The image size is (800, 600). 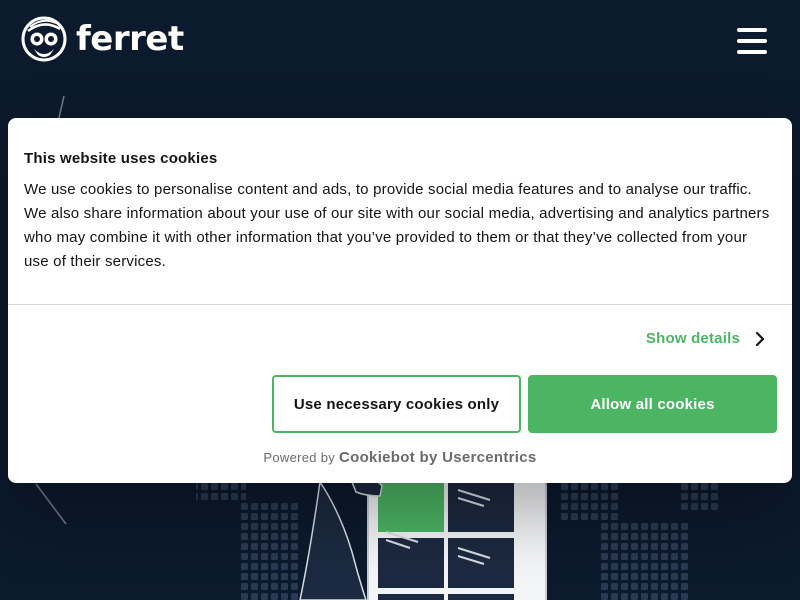 What do you see at coordinates (692, 338) in the screenshot?
I see `show-details-label: Show details` at bounding box center [692, 338].